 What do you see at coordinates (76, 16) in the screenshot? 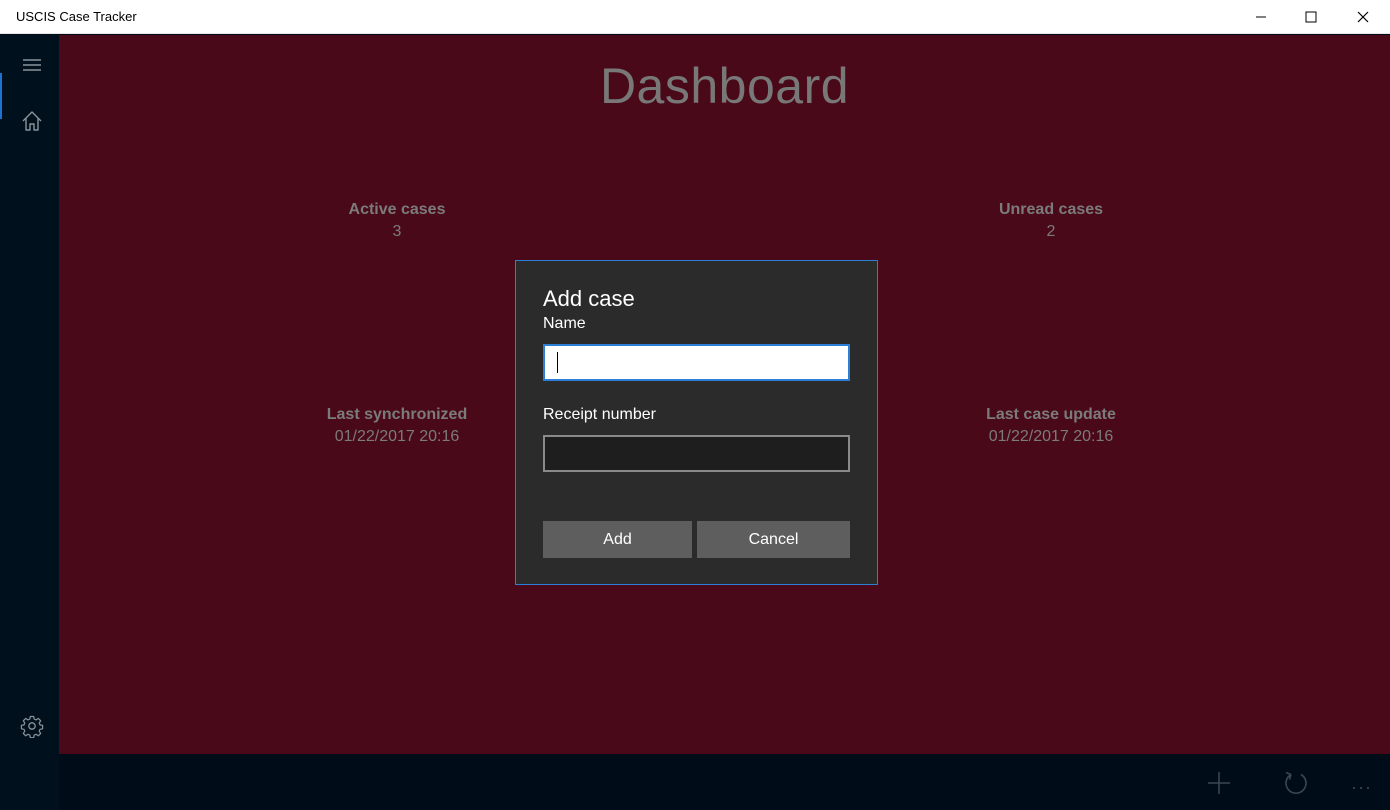
I see `app-title: USCIS Case Tracker` at bounding box center [76, 16].